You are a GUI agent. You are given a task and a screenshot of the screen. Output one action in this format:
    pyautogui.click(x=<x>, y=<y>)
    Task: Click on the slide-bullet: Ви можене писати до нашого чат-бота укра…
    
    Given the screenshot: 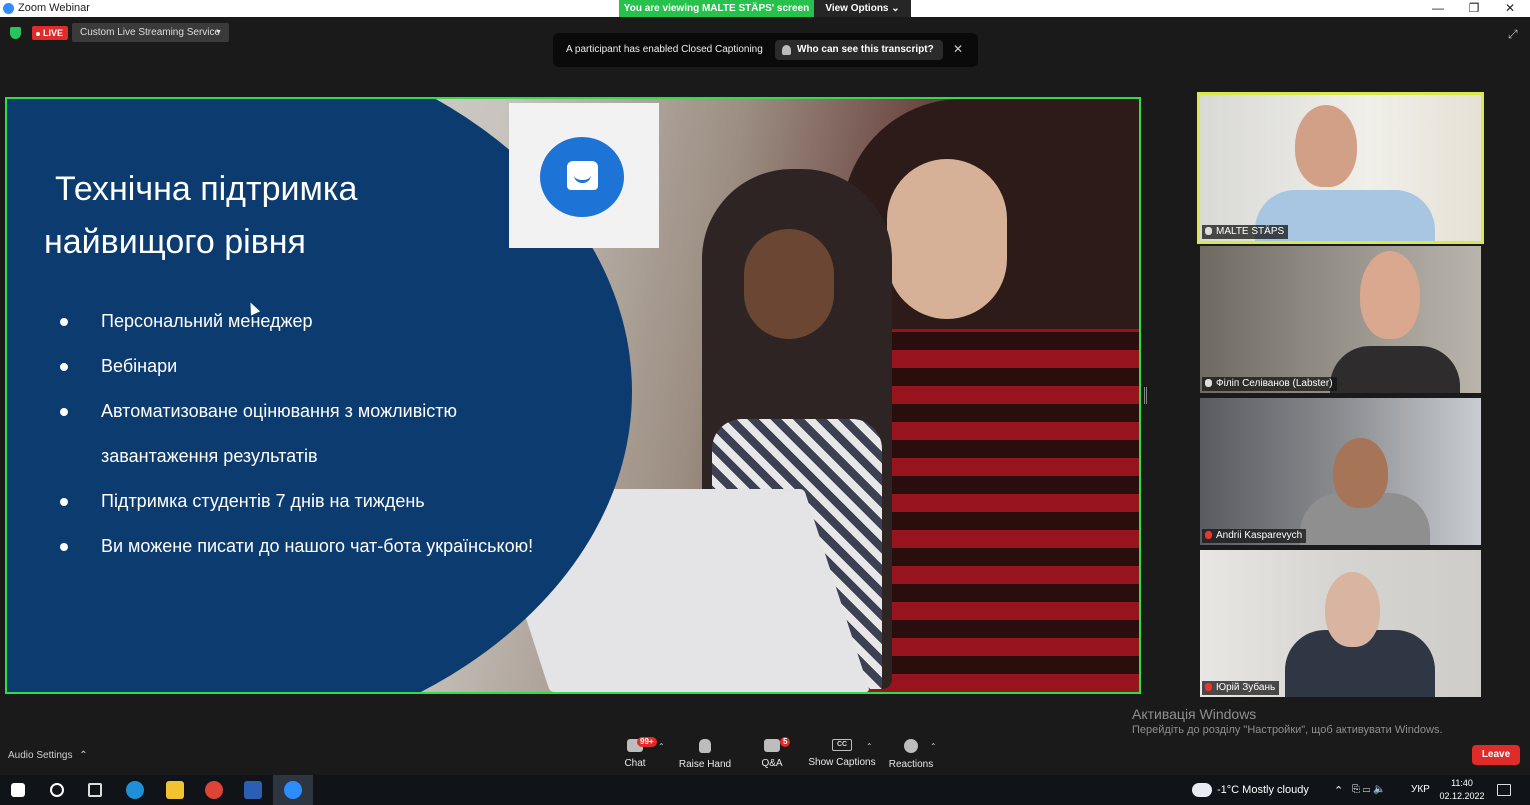 What is the action you would take?
    pyautogui.click(x=340, y=556)
    